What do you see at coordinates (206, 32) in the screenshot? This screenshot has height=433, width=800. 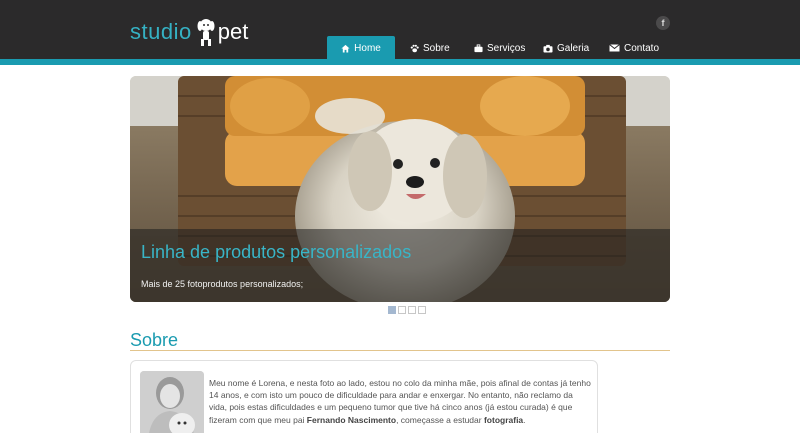 I see `dog-logo-icon` at bounding box center [206, 32].